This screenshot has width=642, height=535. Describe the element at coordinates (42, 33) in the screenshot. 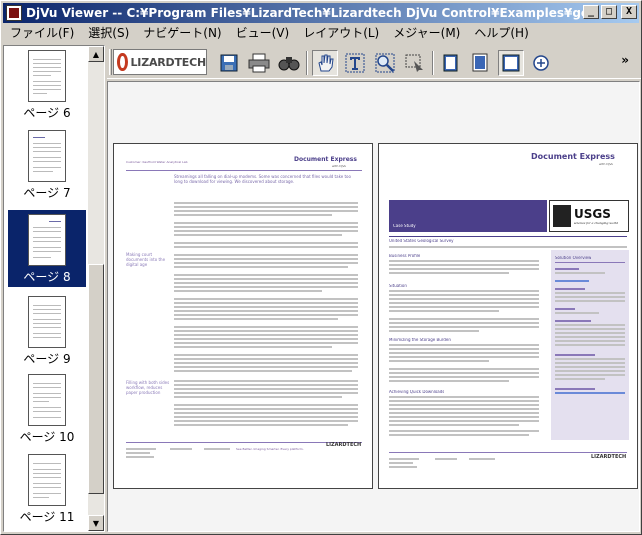

I see `menu-file: ファイル(F)` at that location.